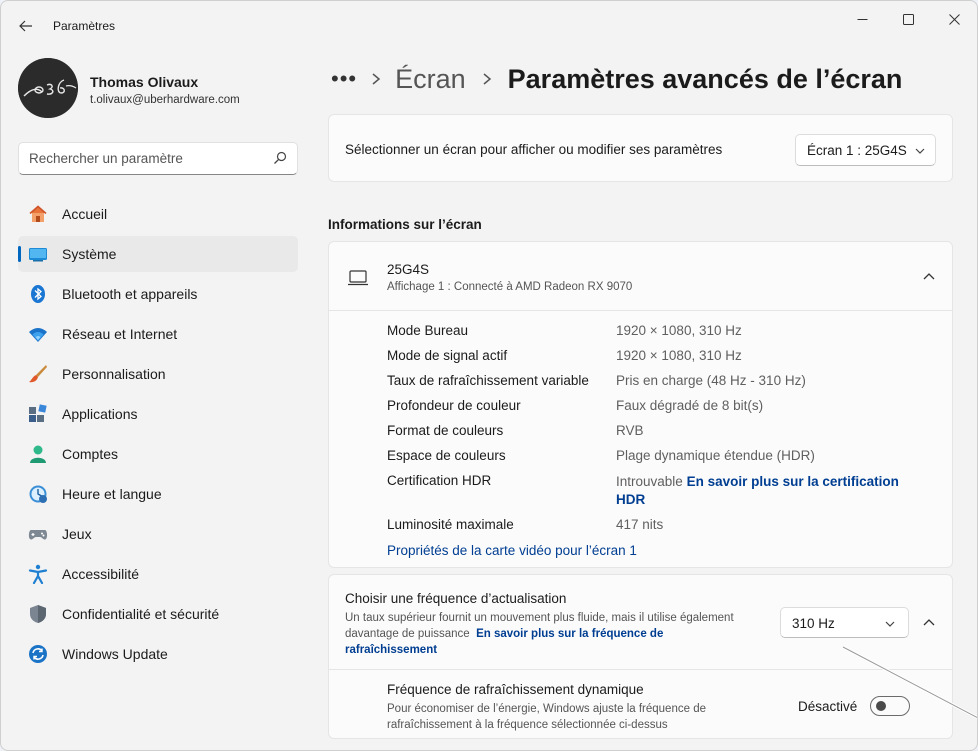 The image size is (978, 751). I want to click on sidebar-item-systeme: Système, so click(158, 254).